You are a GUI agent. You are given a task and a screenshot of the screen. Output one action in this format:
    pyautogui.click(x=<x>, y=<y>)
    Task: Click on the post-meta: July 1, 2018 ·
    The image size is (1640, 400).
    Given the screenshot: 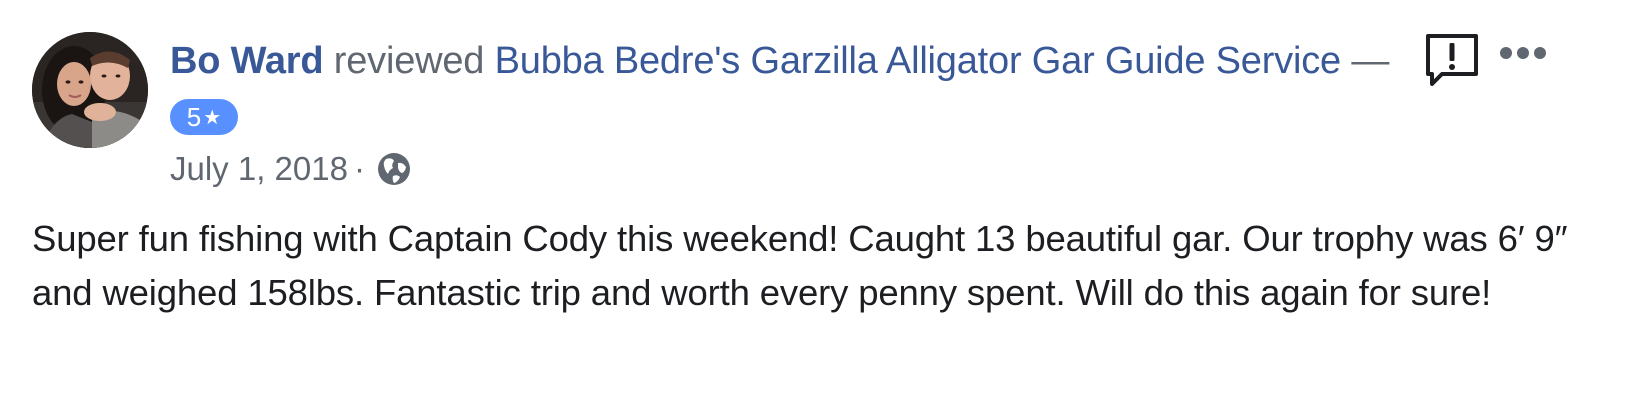 What is the action you would take?
    pyautogui.click(x=270, y=169)
    